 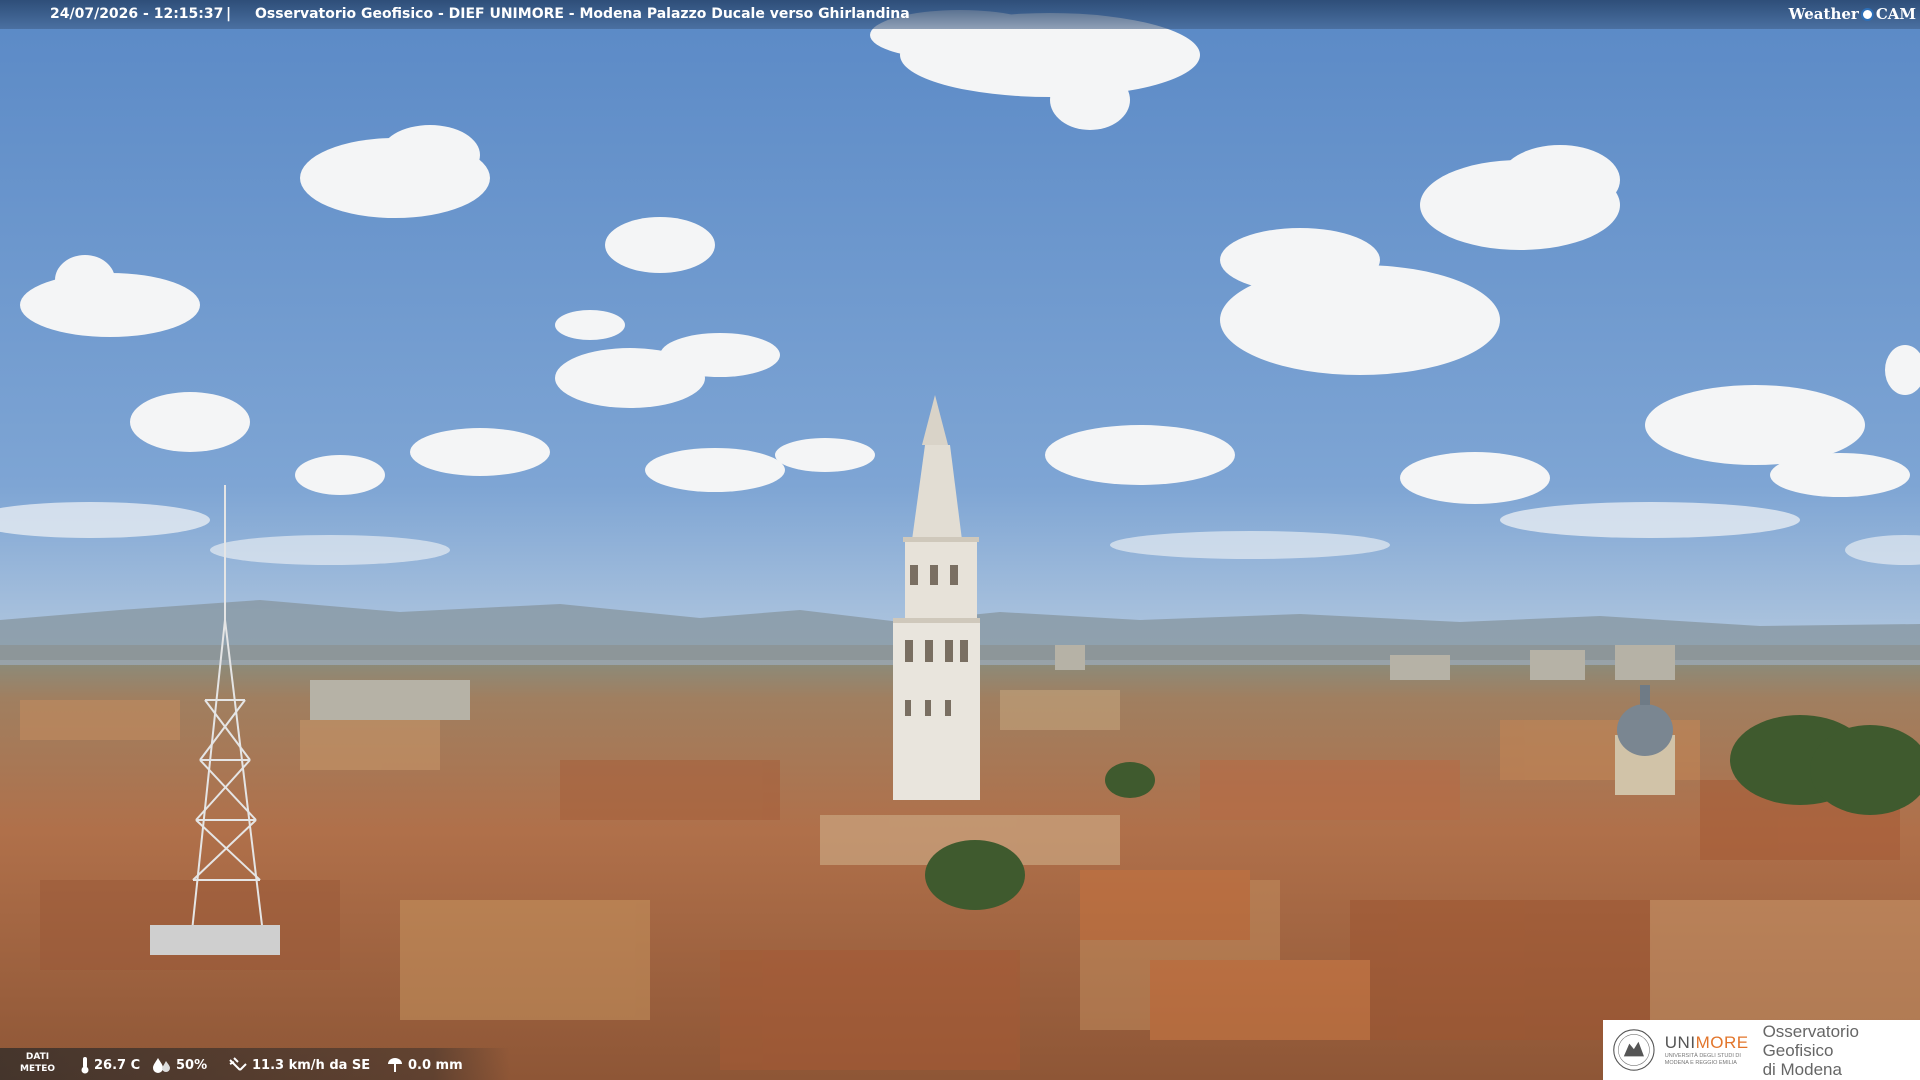 I want to click on observatory-line2: di Modena, so click(x=1802, y=1069).